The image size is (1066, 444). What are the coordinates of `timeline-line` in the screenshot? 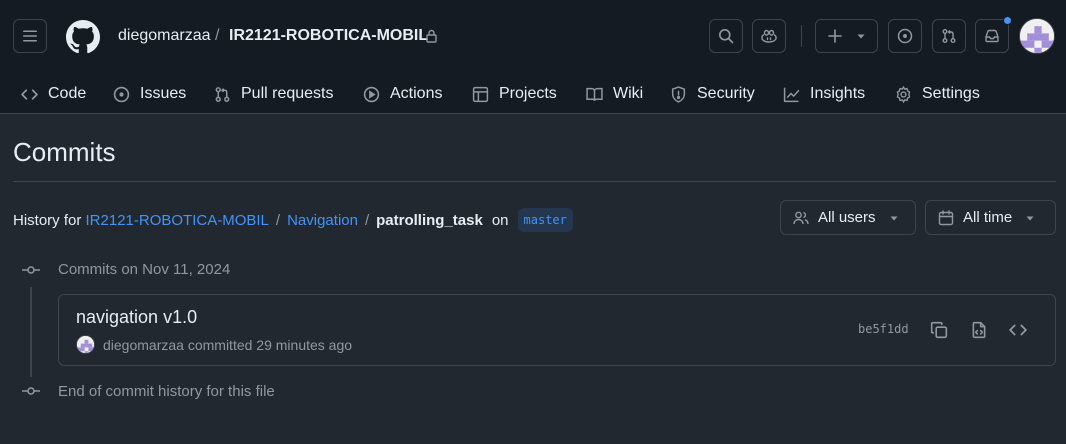 It's located at (31, 332).